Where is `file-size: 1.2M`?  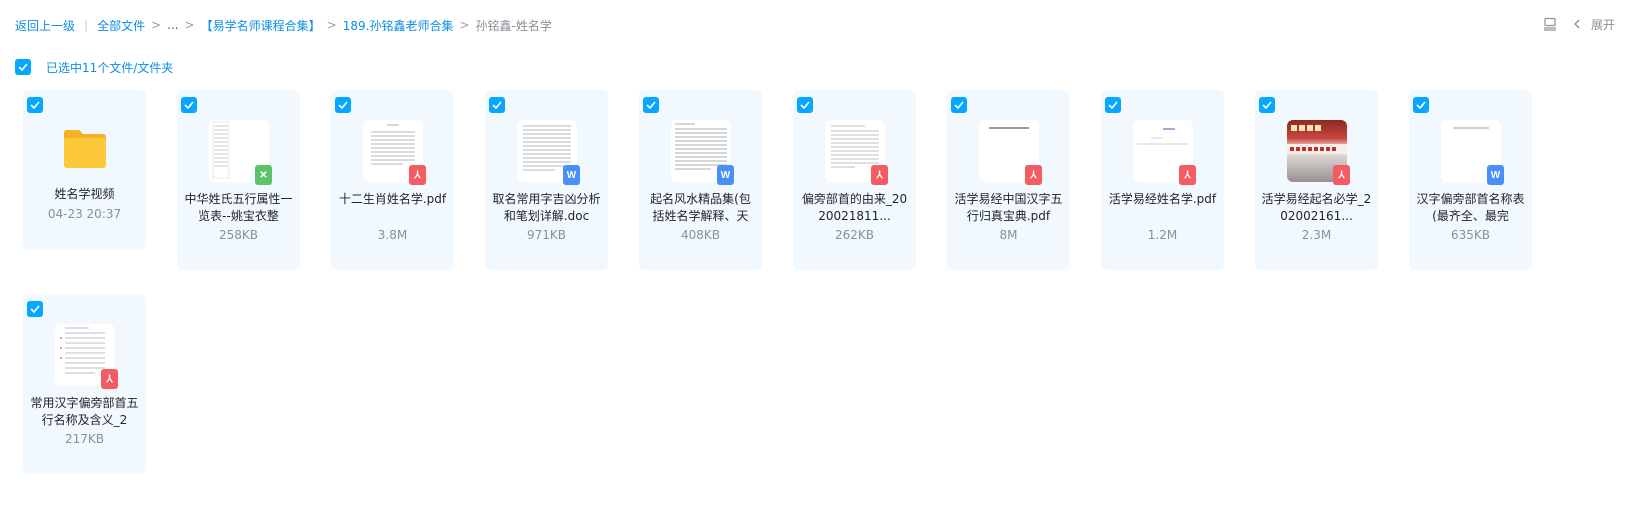 file-size: 1.2M is located at coordinates (1162, 235).